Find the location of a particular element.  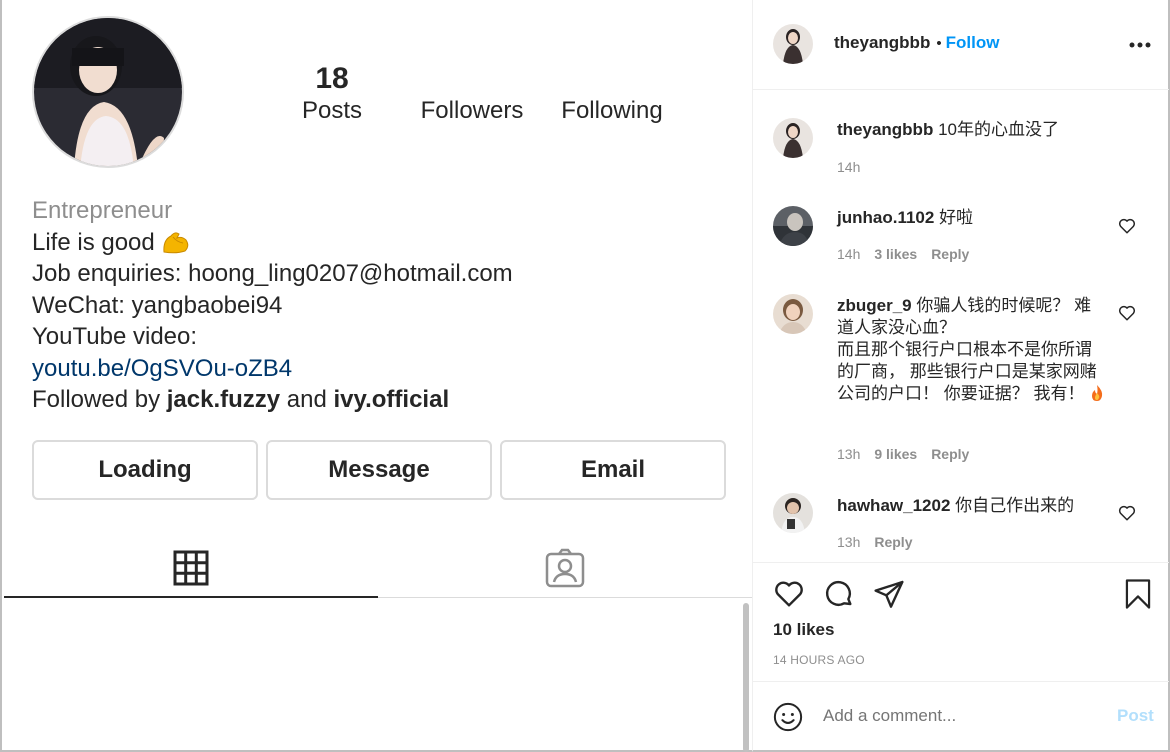

comment-meta: 13h 9 likes Reply is located at coordinates (910, 454).